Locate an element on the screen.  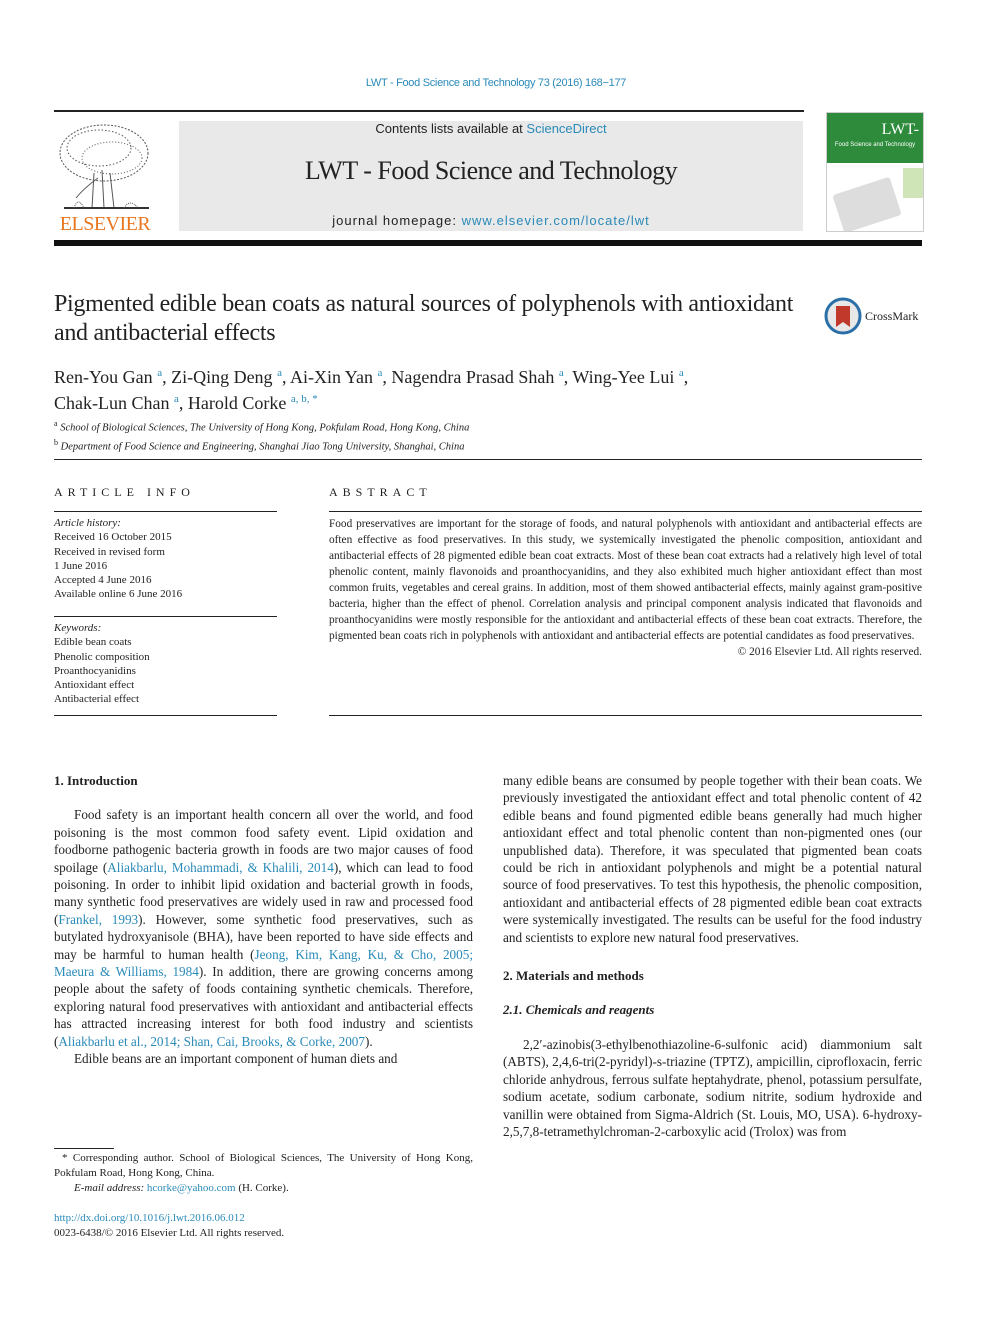
subsection-heading-chemicals: 2.1. Chemicals and reagents is located at coordinates (579, 1010).